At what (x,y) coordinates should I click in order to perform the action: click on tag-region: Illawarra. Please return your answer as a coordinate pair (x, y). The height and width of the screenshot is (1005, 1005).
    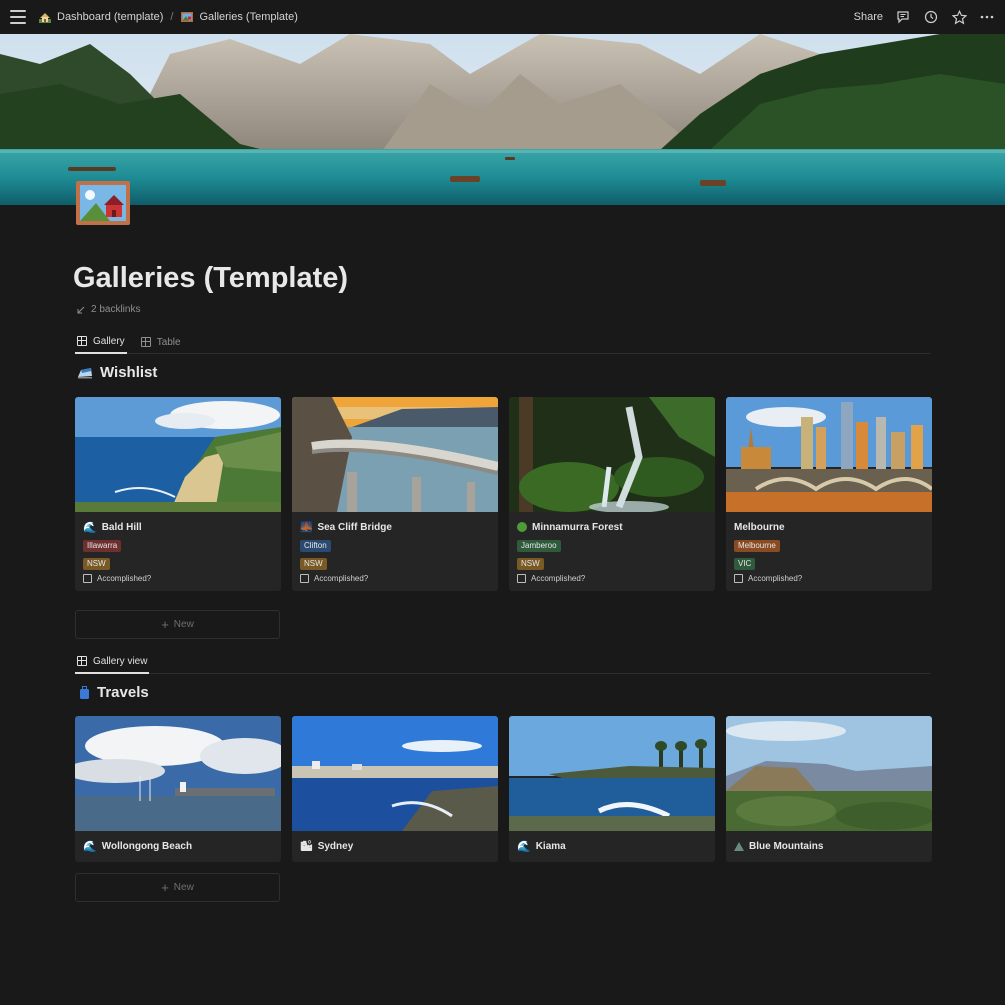
    Looking at the image, I should click on (102, 546).